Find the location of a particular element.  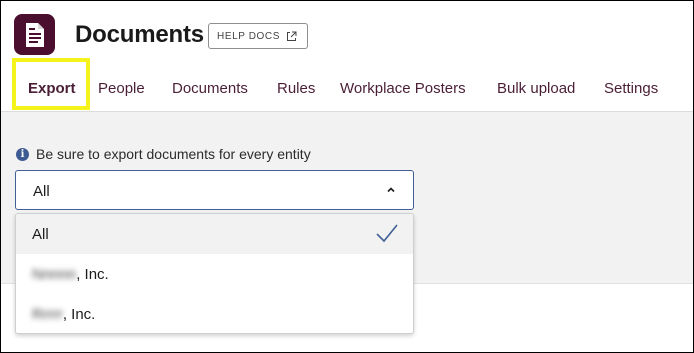

document-icon is located at coordinates (34, 34).